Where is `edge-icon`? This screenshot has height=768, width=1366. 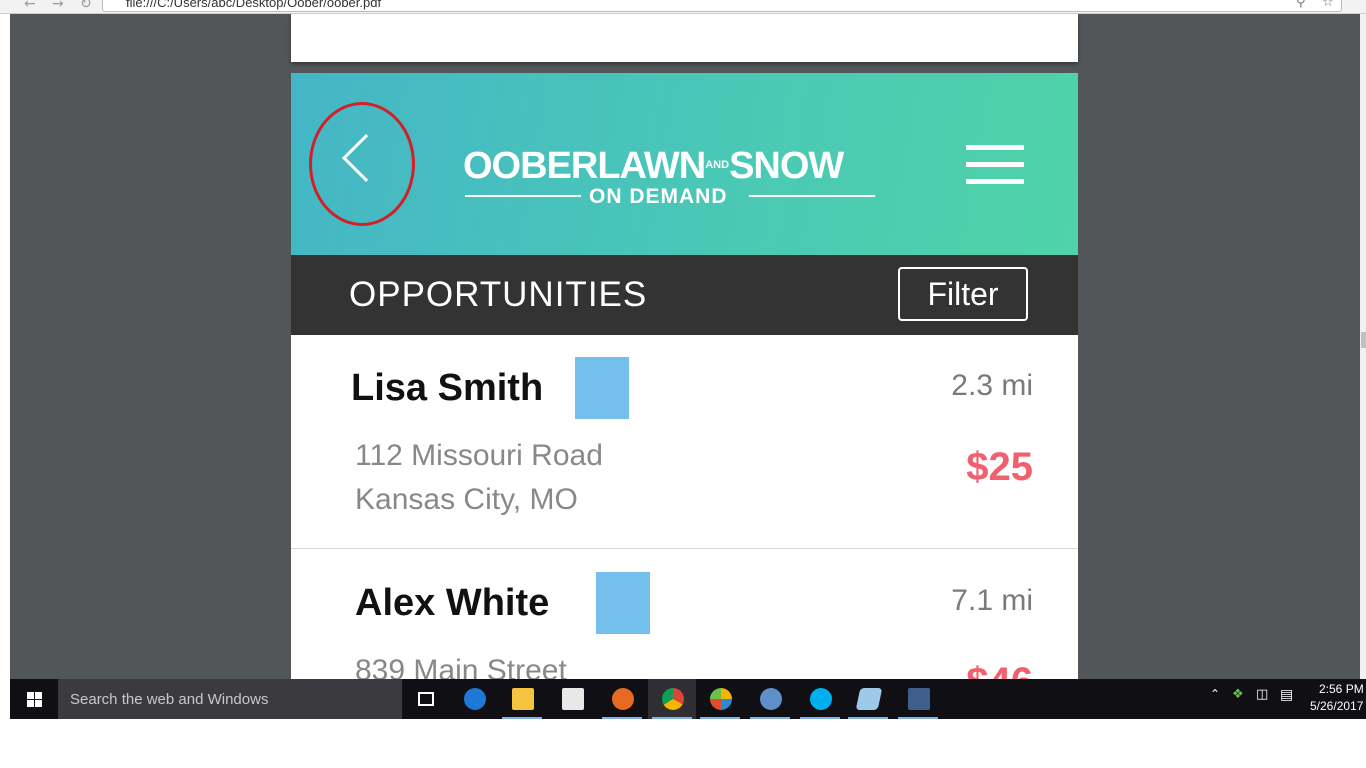
edge-icon is located at coordinates (474, 699).